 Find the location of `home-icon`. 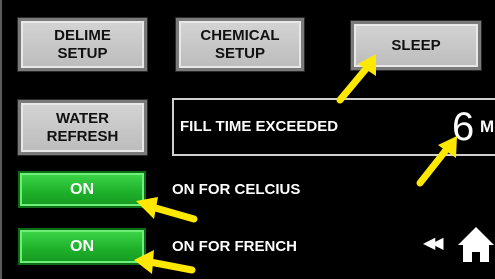

home-icon is located at coordinates (475, 244).